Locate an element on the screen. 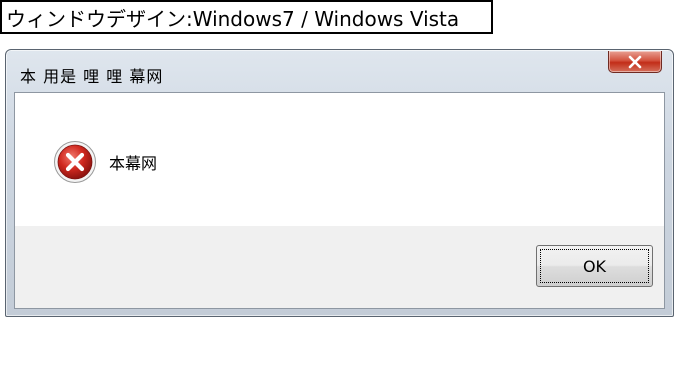  window-title: 本 用是 哩 哩 幕网 is located at coordinates (92, 76).